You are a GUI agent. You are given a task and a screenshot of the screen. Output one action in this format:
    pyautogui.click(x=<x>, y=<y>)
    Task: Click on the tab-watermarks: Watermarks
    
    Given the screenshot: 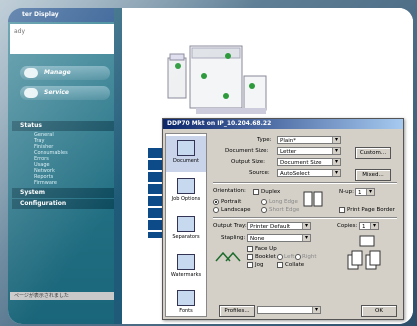 What is the action you would take?
    pyautogui.click(x=186, y=268)
    